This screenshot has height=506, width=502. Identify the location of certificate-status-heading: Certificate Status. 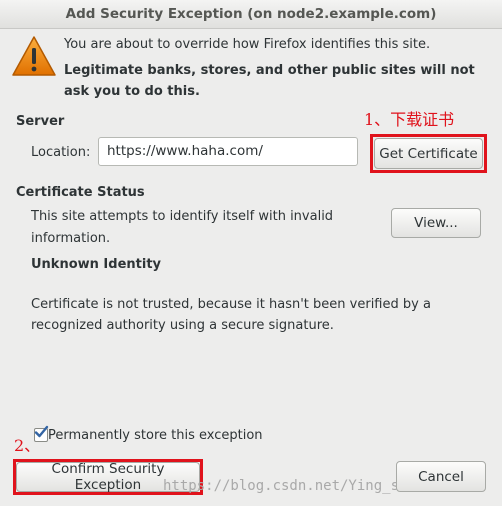
(80, 192).